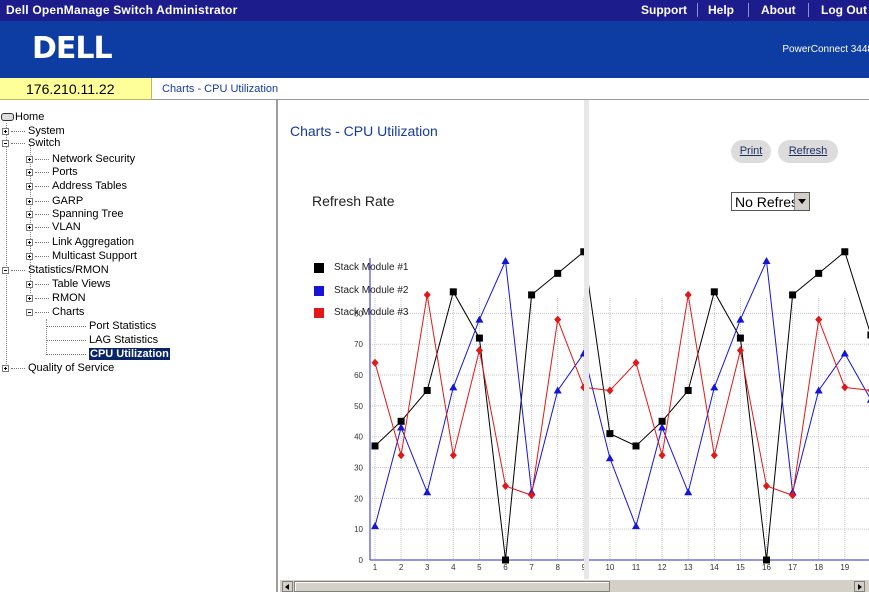 This screenshot has height=592, width=869. Describe the element at coordinates (7, 117) in the screenshot. I see `home-icon` at that location.